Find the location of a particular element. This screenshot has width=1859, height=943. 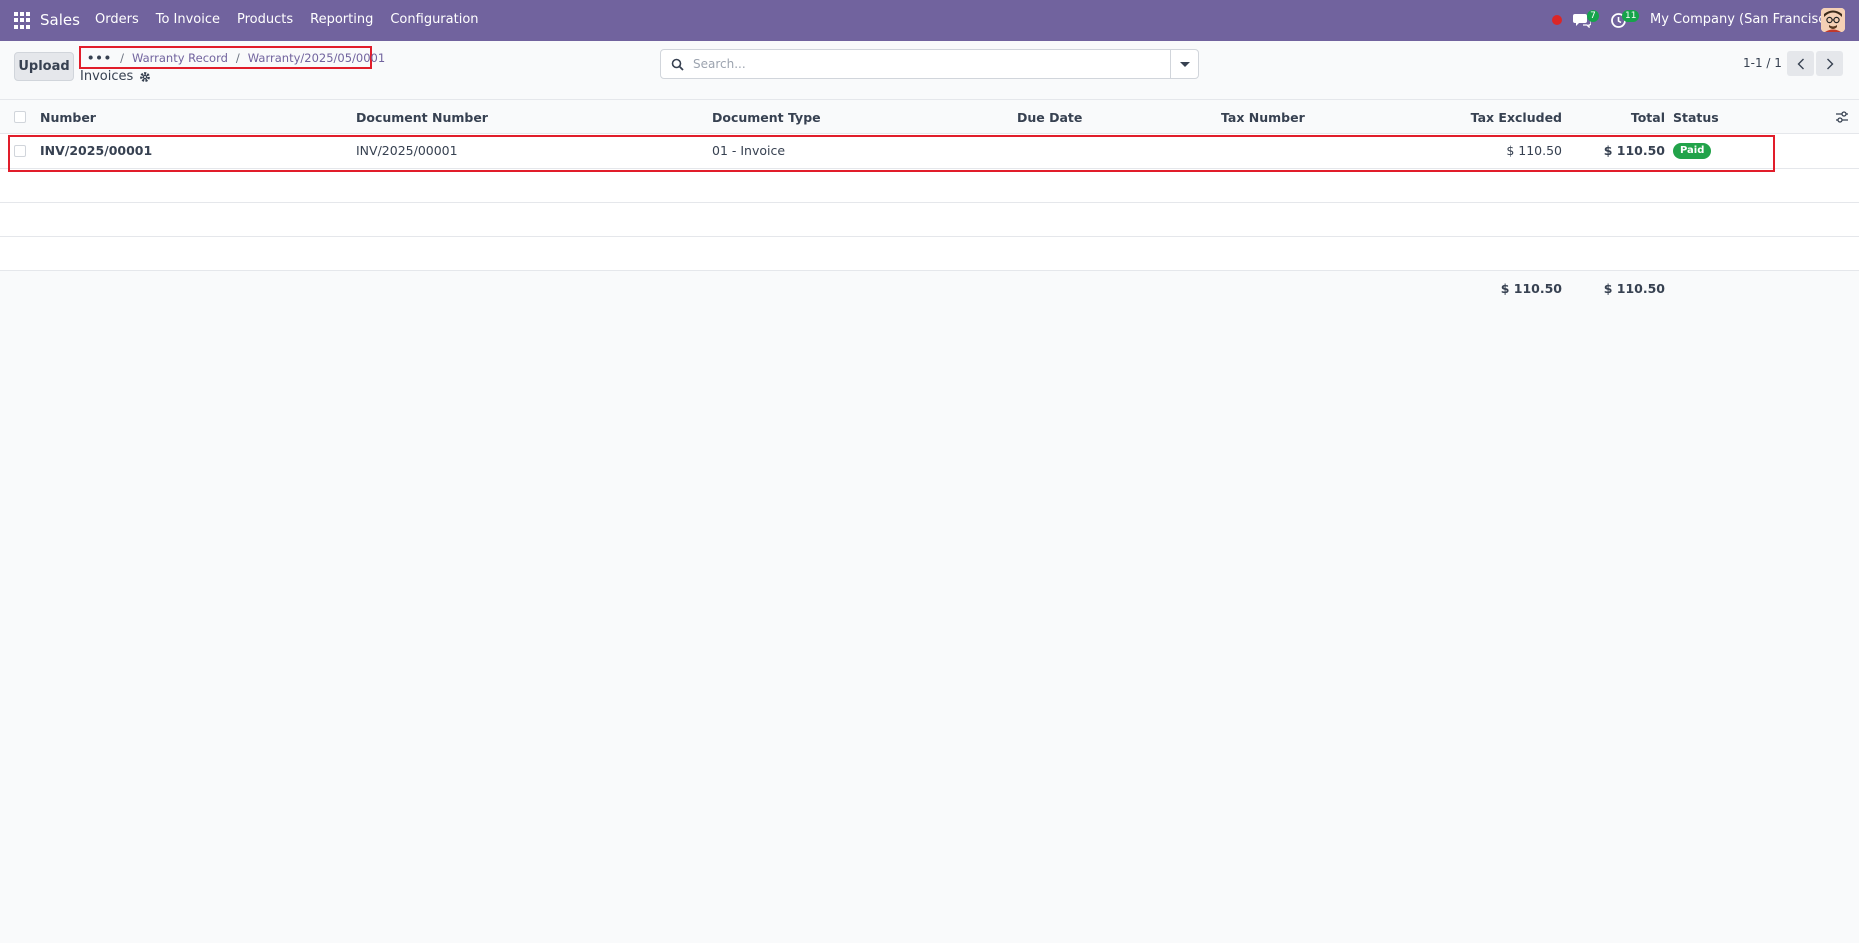

pager-previous-button is located at coordinates (1800, 63).